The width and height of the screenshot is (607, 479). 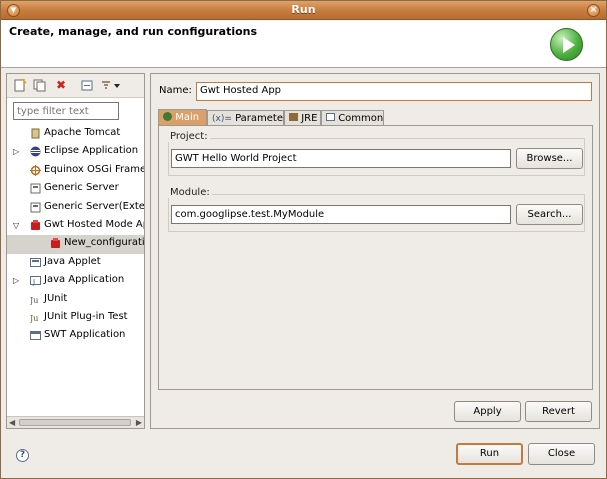 What do you see at coordinates (111, 85) in the screenshot?
I see `filter-menu-icon` at bounding box center [111, 85].